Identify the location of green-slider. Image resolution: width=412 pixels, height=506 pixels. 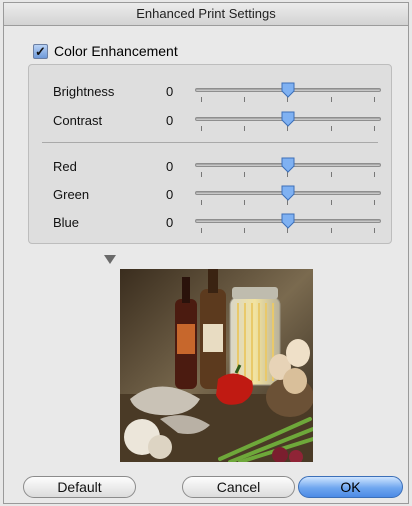
(288, 195).